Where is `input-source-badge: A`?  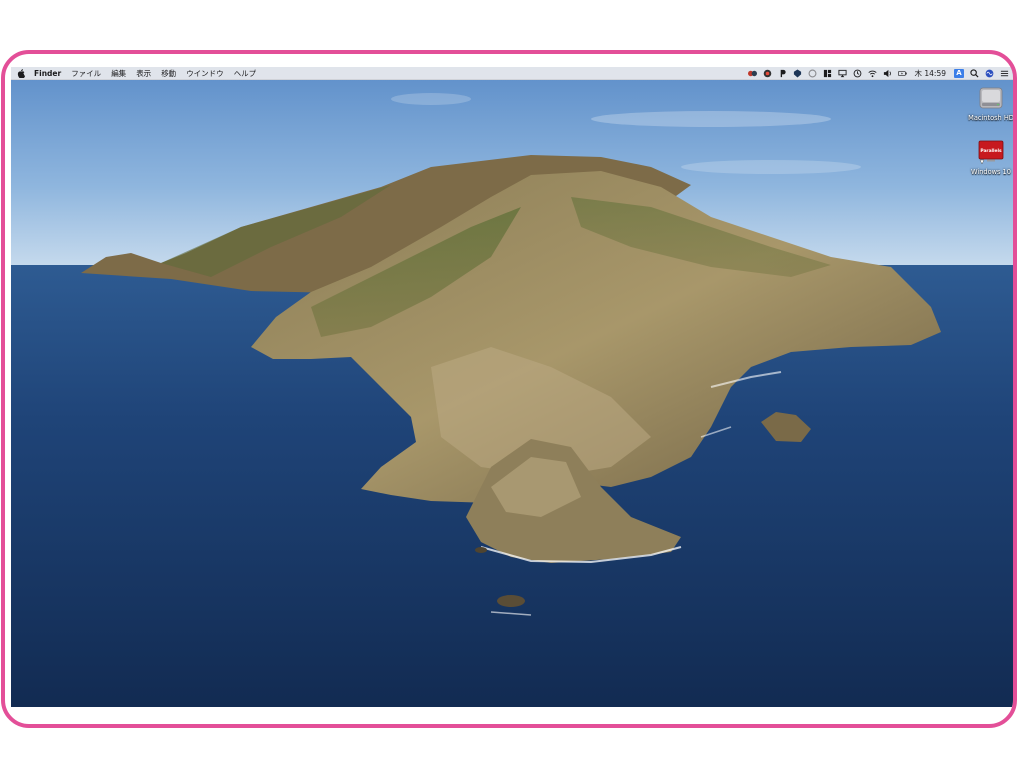 input-source-badge: A is located at coordinates (959, 73).